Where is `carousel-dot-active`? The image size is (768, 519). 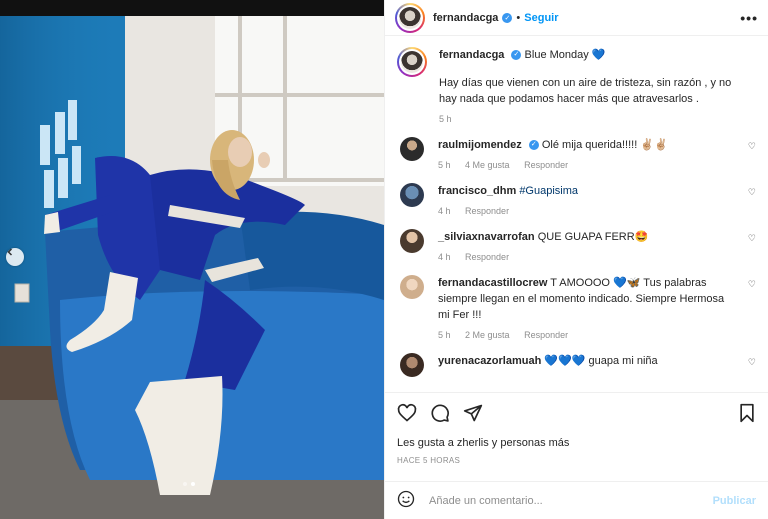
carousel-dot-active is located at coordinates (193, 484).